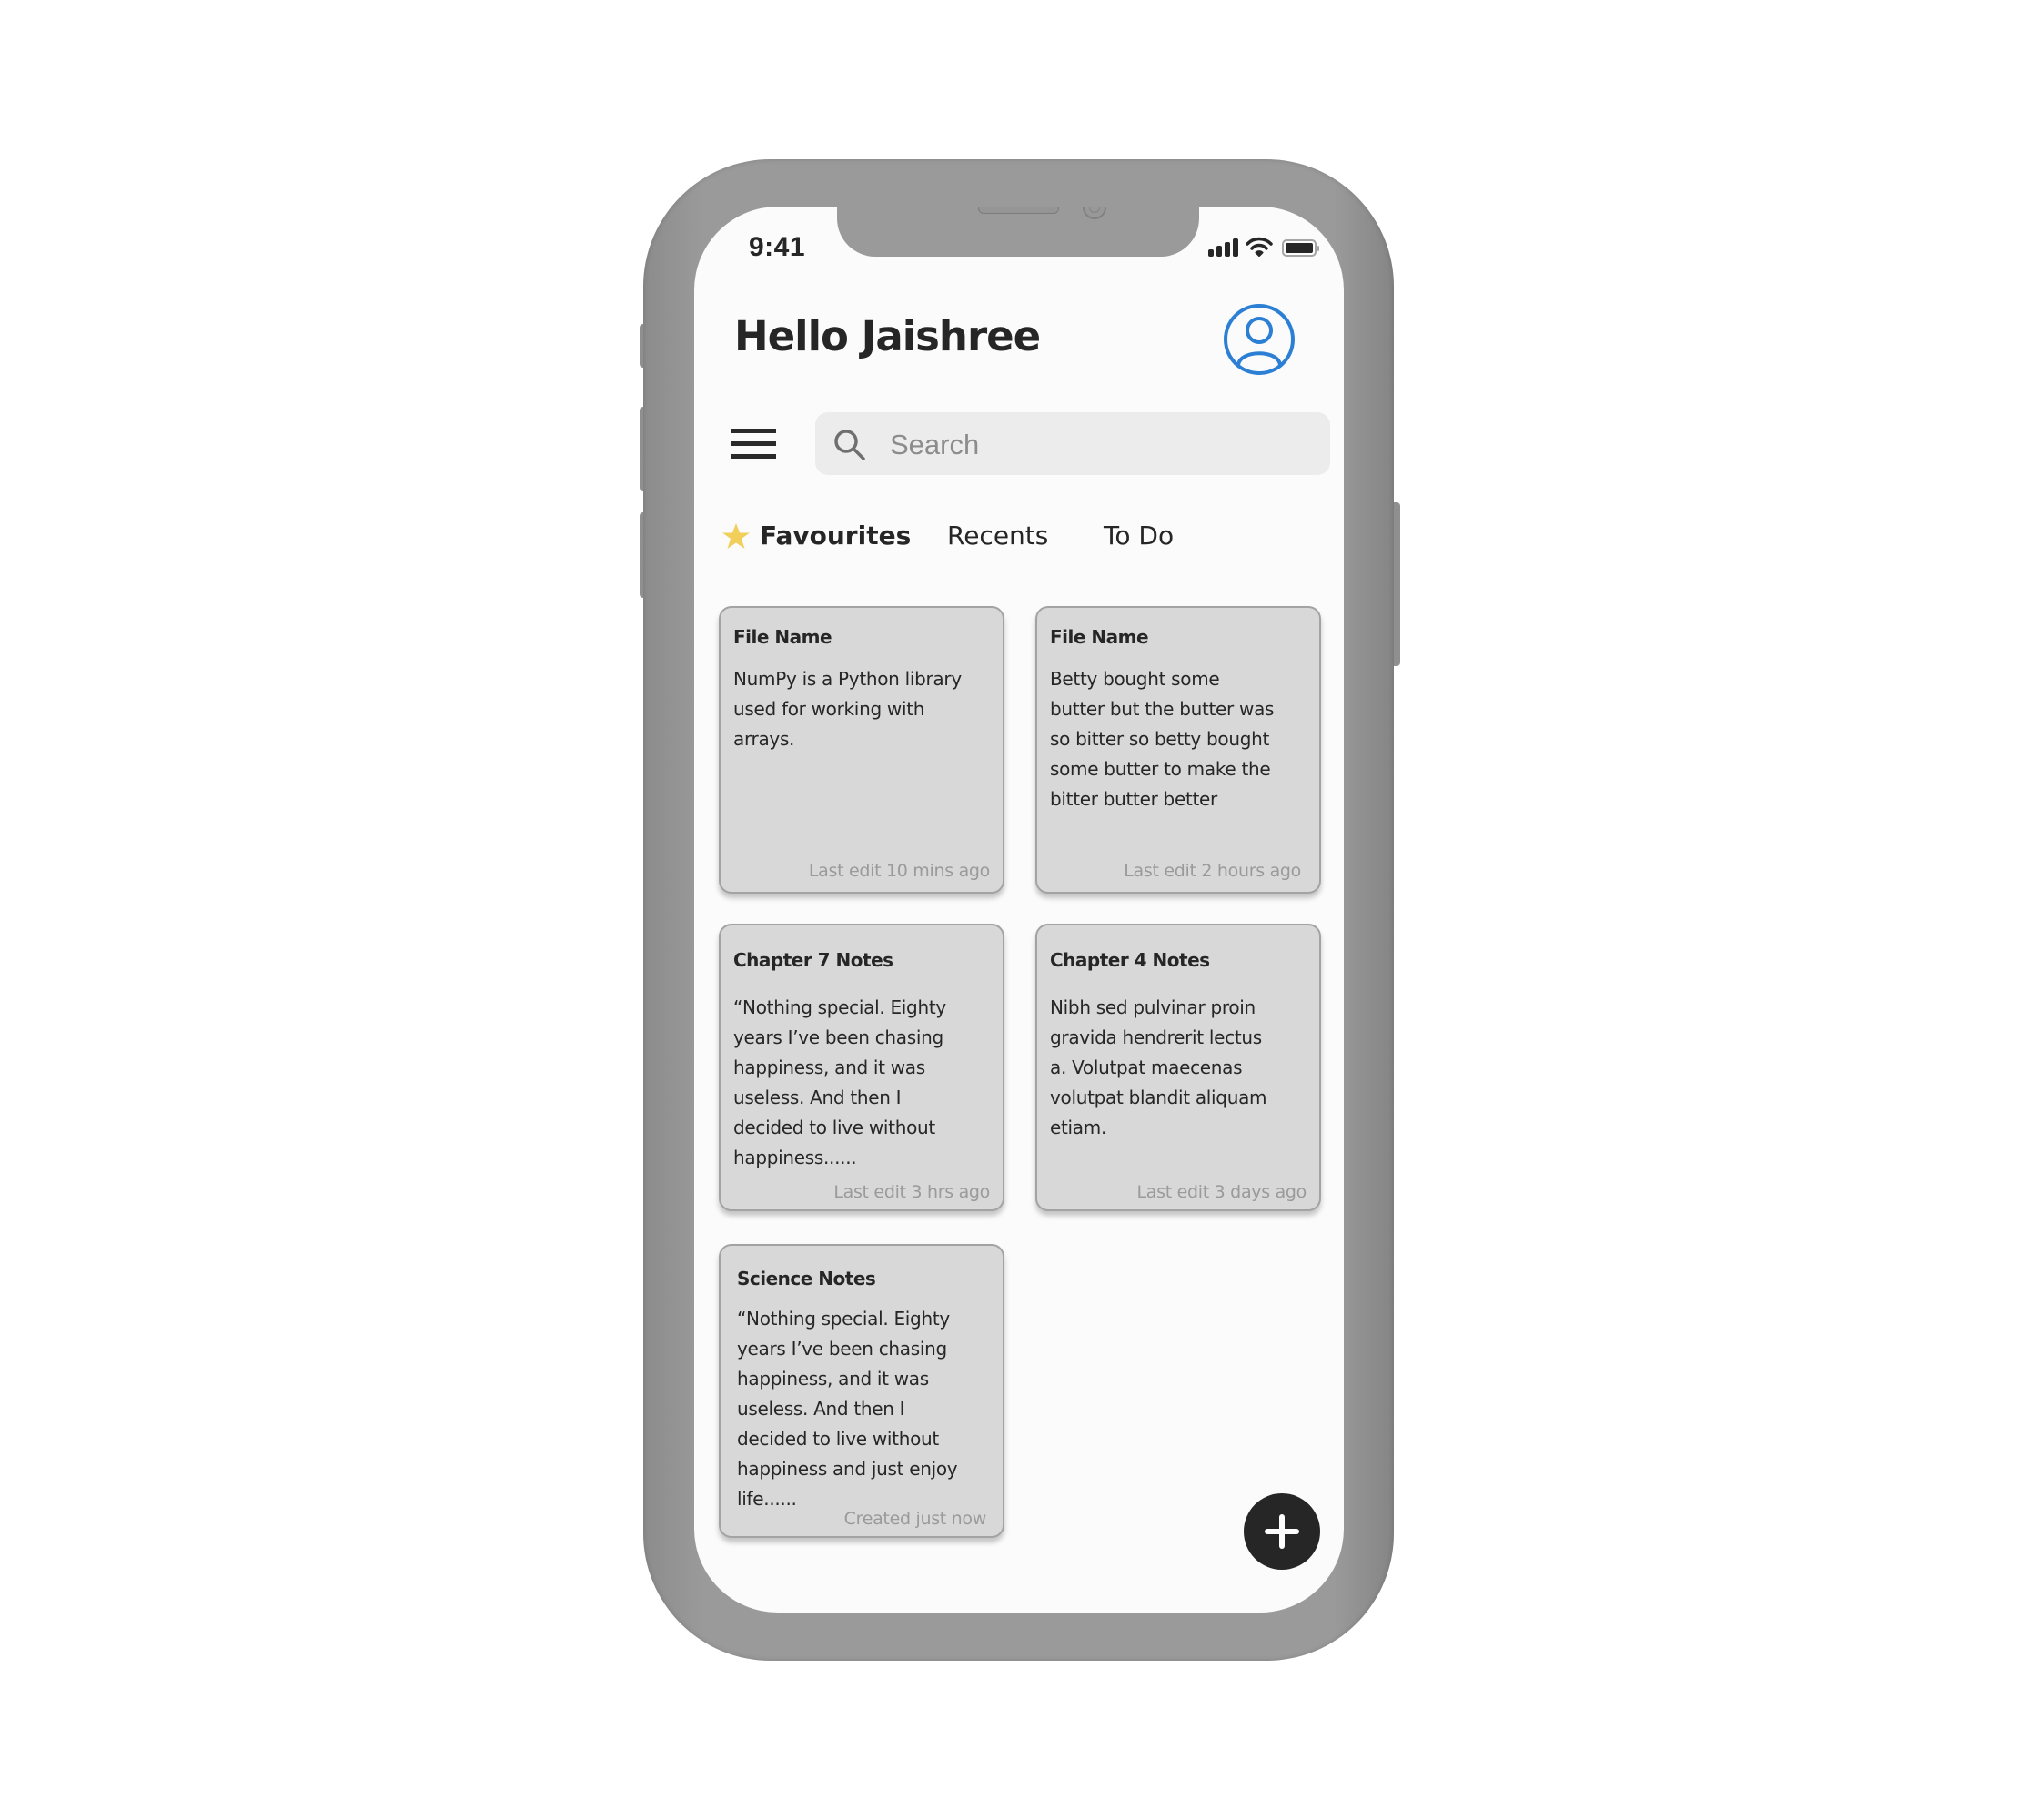  I want to click on tab-to-do: To Do, so click(1139, 536).